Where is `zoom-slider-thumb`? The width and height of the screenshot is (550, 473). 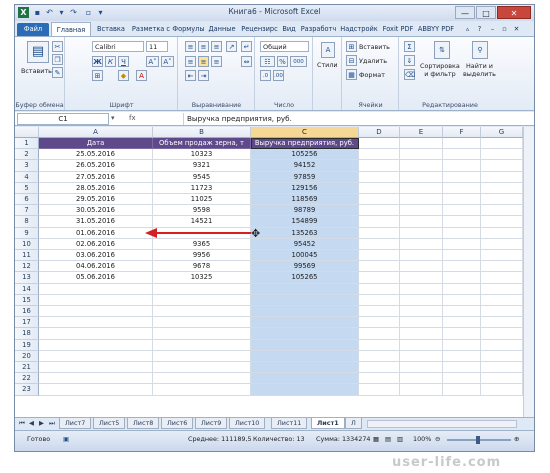
zoom-slider-thumb is located at coordinates (478, 440).